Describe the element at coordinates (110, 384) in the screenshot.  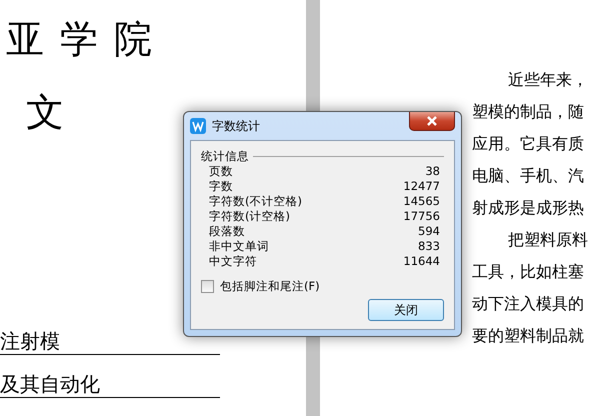
I see `fill-in-line: 及其自动化` at that location.